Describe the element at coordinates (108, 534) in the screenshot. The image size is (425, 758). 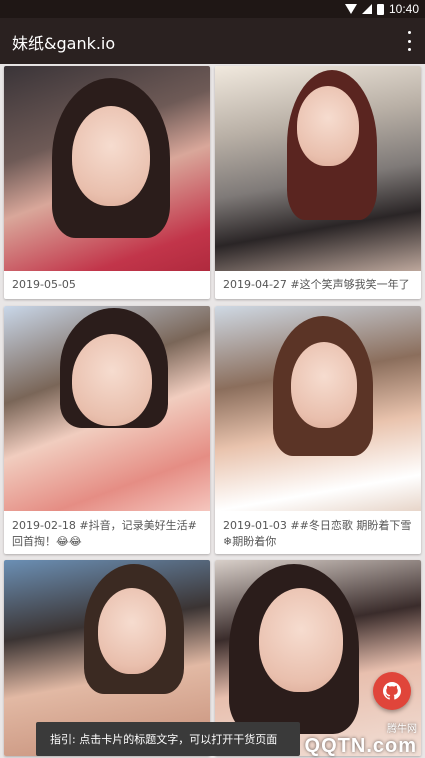
I see `card-caption: 2019-02-18 #抖音，记录美好生活# 回首掏！😂😂` at that location.